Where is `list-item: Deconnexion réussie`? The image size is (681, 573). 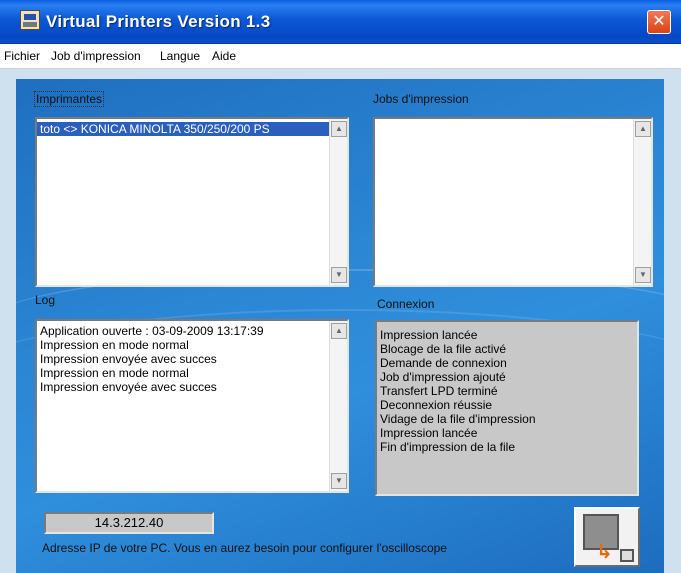
list-item: Deconnexion réussie is located at coordinates (507, 405).